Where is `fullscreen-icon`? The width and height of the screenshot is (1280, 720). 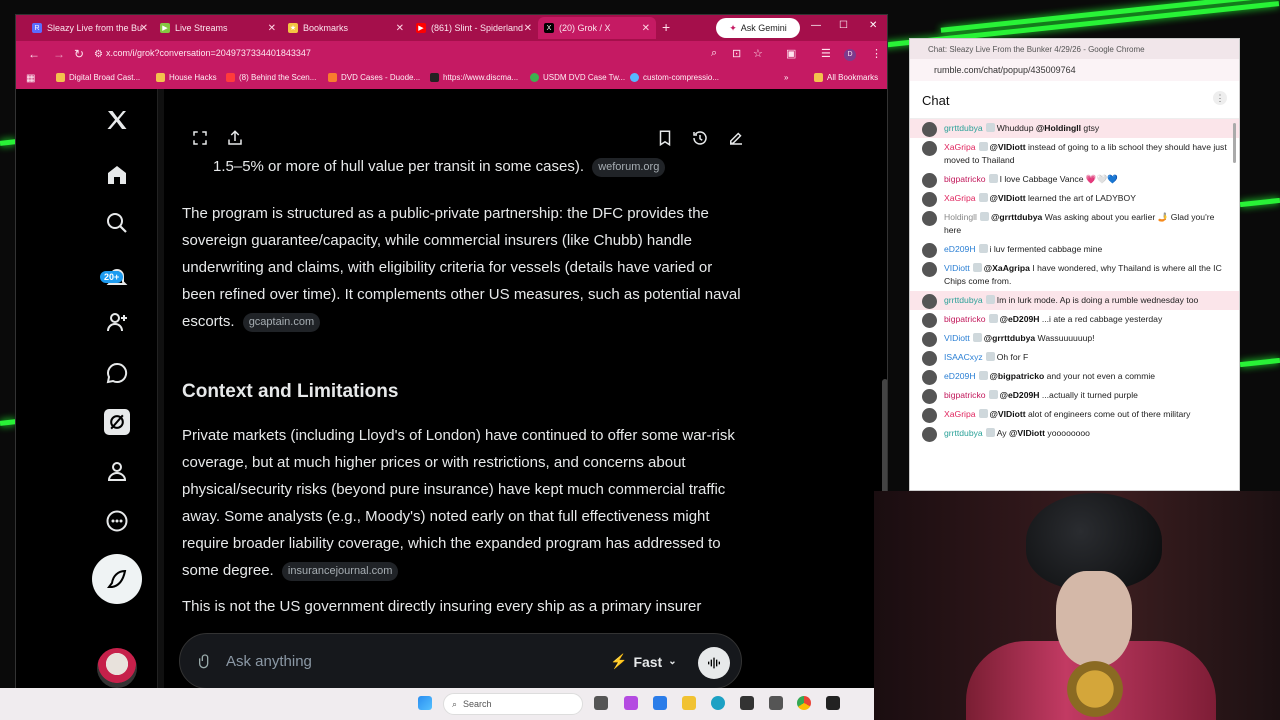
fullscreen-icon is located at coordinates (200, 138).